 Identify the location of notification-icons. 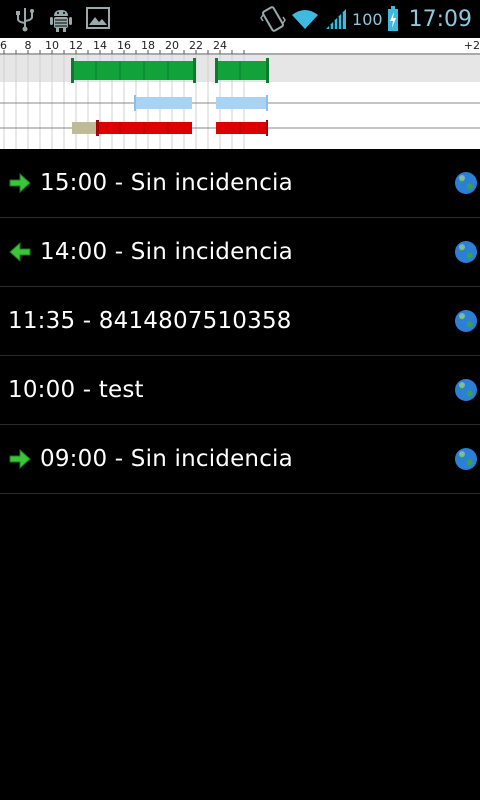
(62, 19).